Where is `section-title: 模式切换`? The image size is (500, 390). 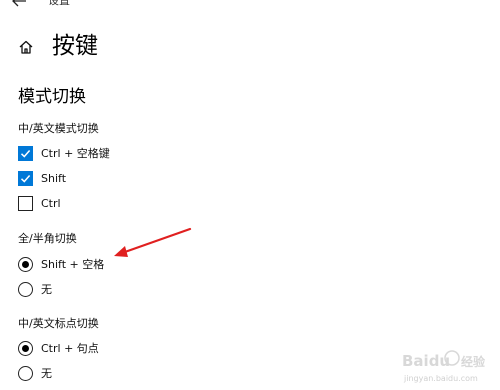
section-title: 模式切换 is located at coordinates (52, 97).